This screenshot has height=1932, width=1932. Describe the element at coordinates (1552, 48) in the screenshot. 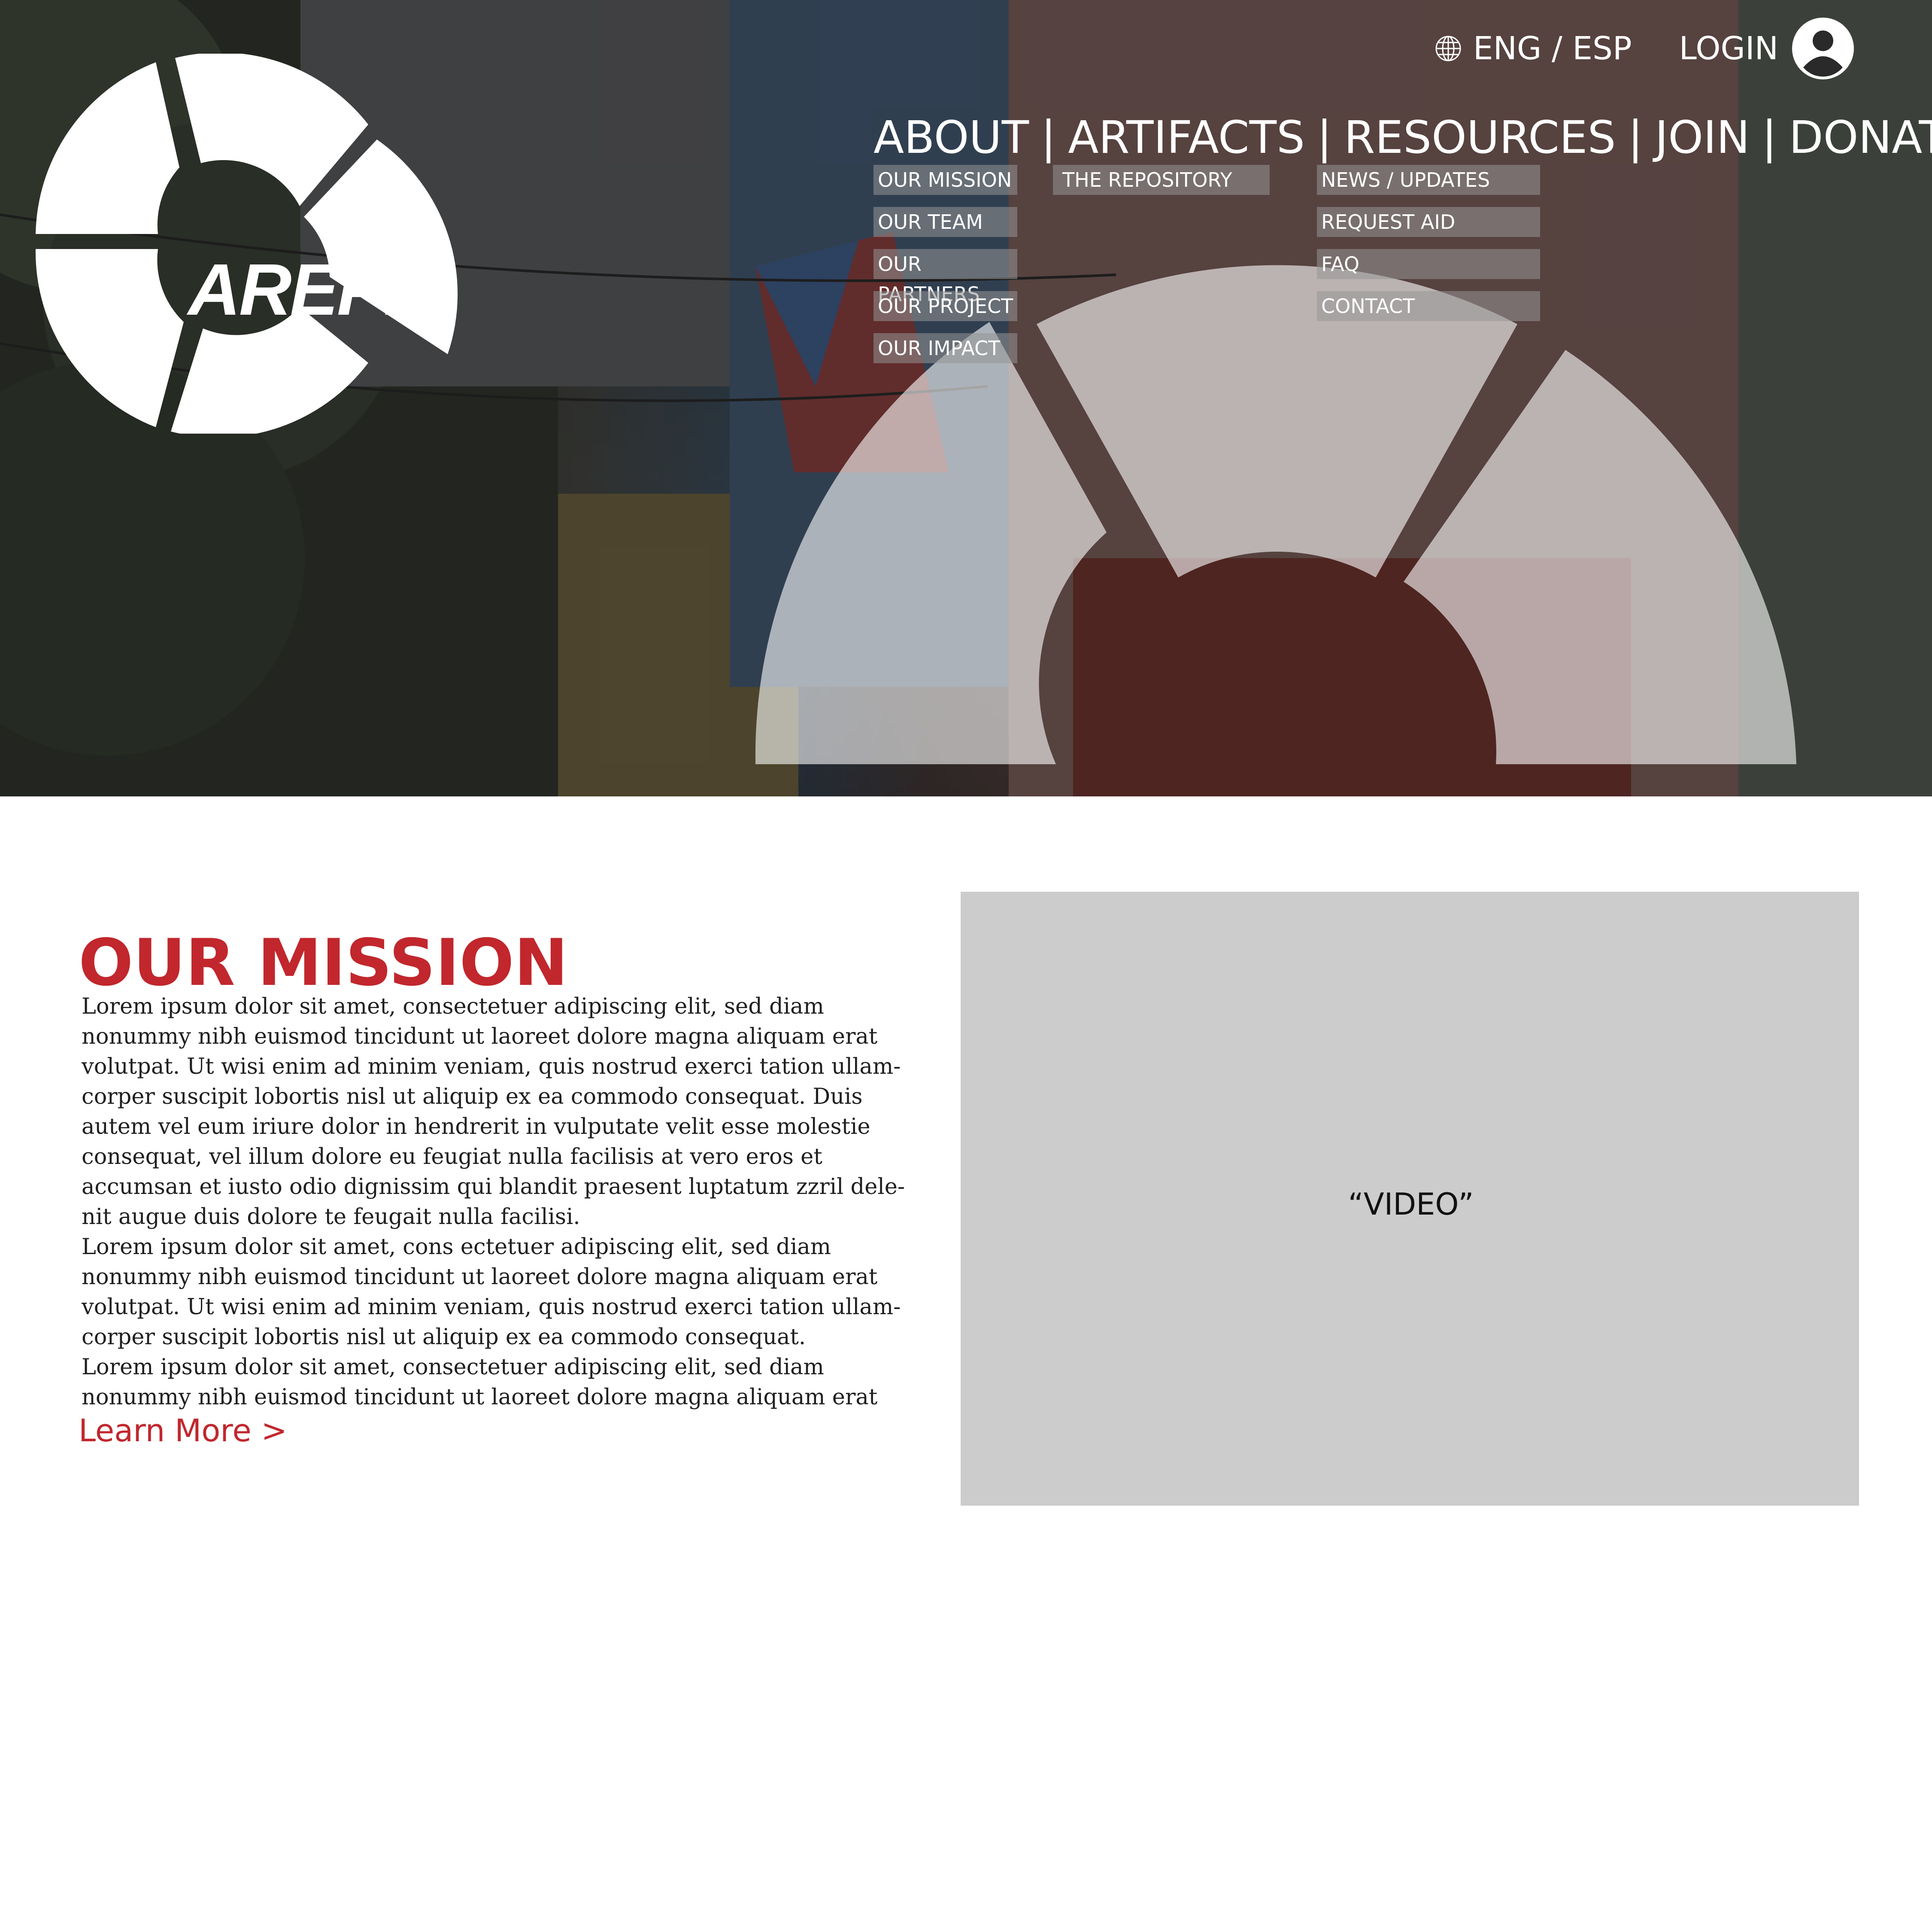

I see `language-switch-label: ENG / ESP` at that location.